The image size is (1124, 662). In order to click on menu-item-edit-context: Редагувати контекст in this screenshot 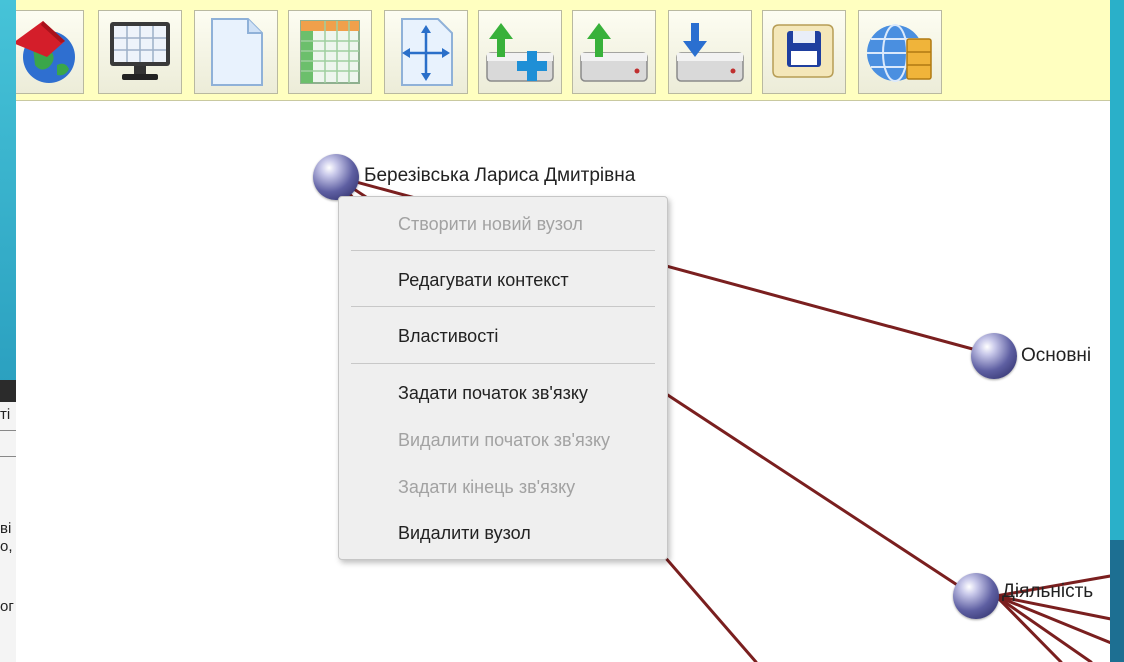, I will do `click(504, 280)`.